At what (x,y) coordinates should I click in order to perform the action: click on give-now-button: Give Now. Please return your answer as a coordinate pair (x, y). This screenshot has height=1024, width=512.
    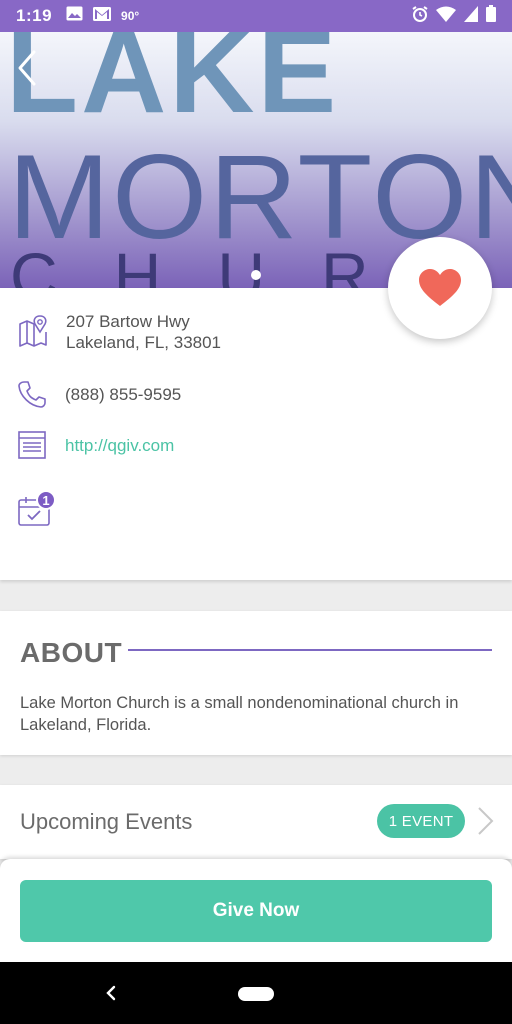
    Looking at the image, I should click on (256, 911).